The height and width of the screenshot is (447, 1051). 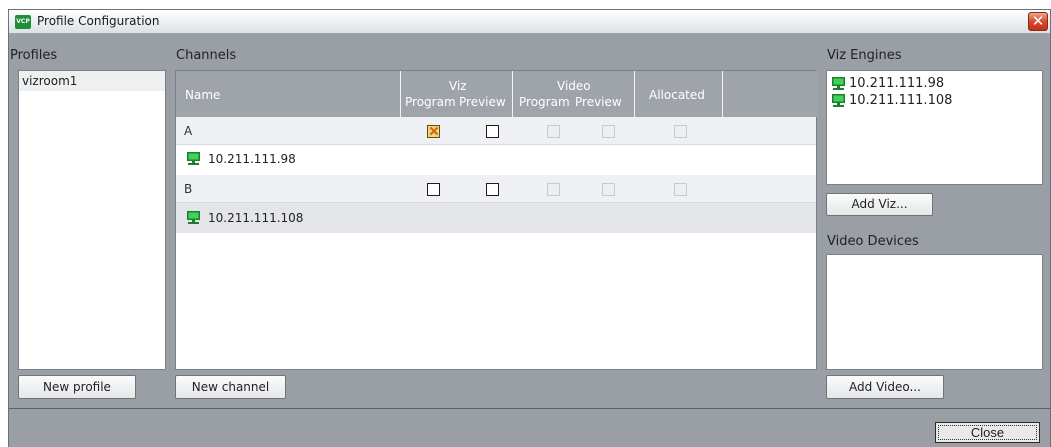 I want to click on viz-engine-ip: 10.211.111.108, so click(x=901, y=100).